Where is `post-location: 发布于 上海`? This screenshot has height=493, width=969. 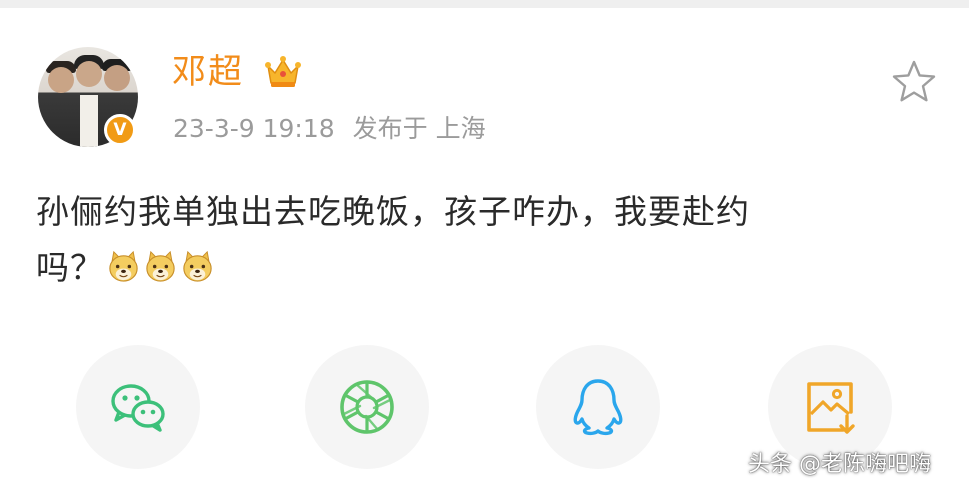 post-location: 发布于 上海 is located at coordinates (419, 128).